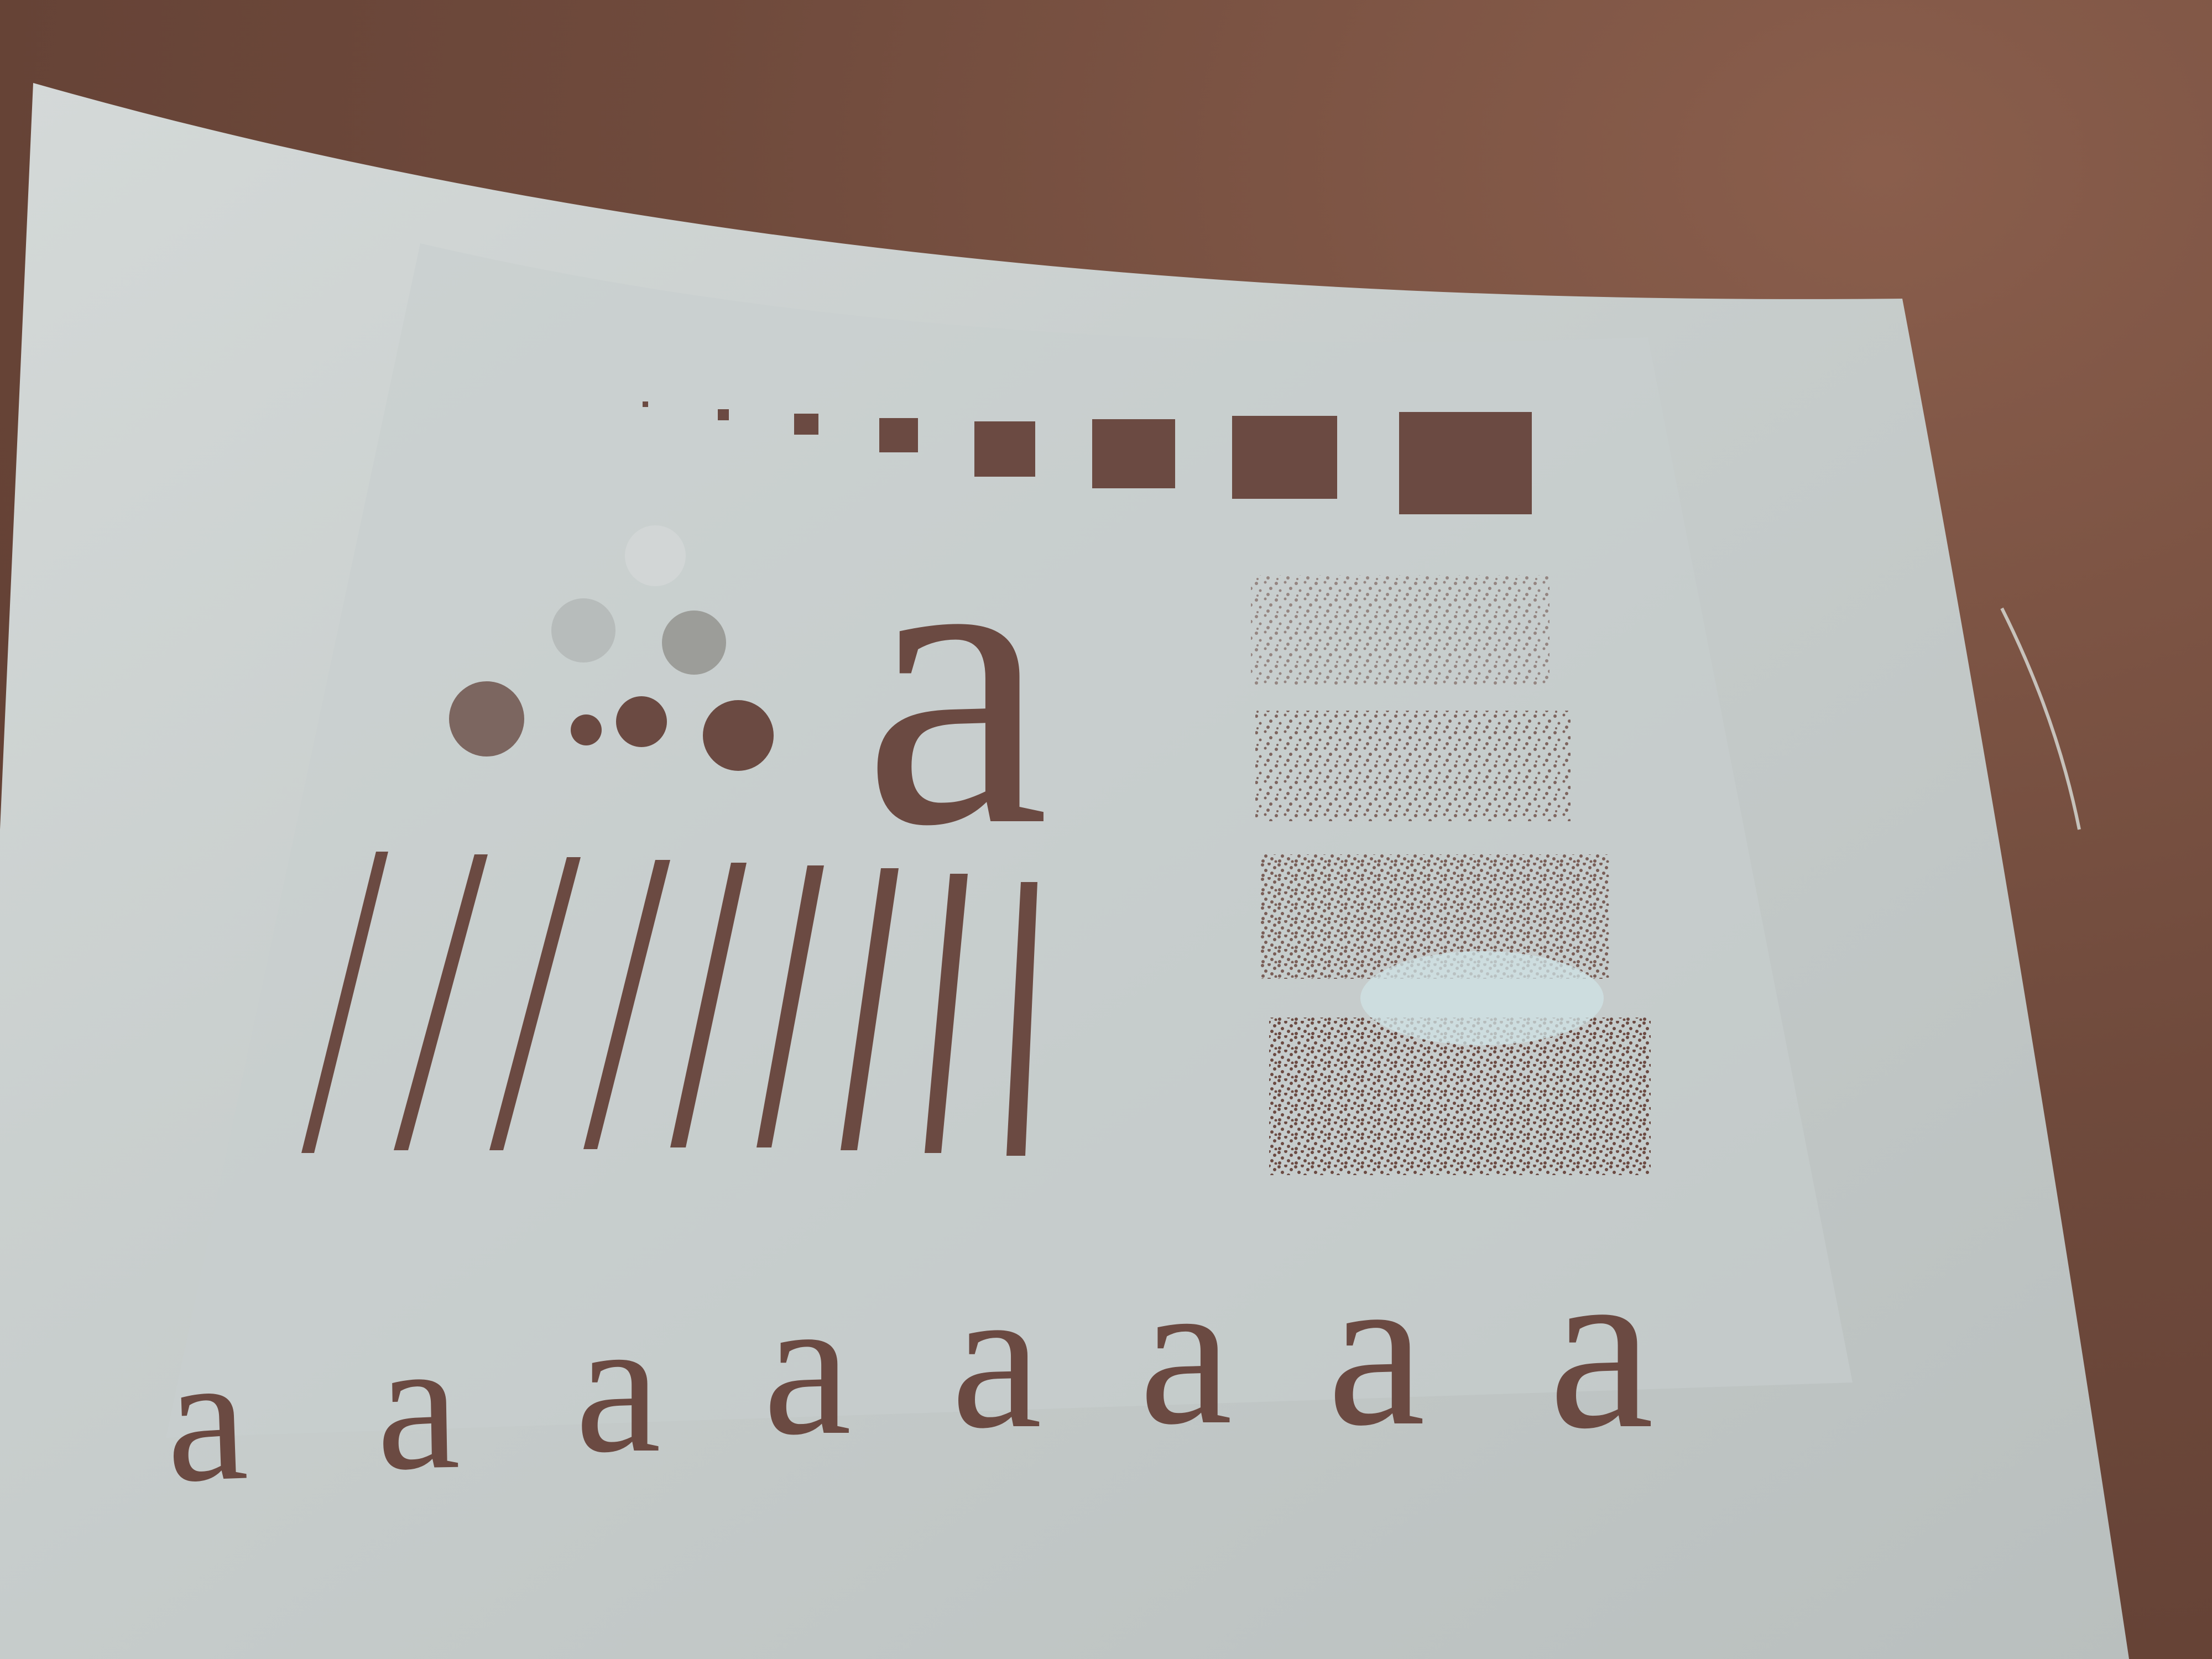 This screenshot has height=1659, width=2212. I want to click on large-letter-a: a, so click(956, 679).